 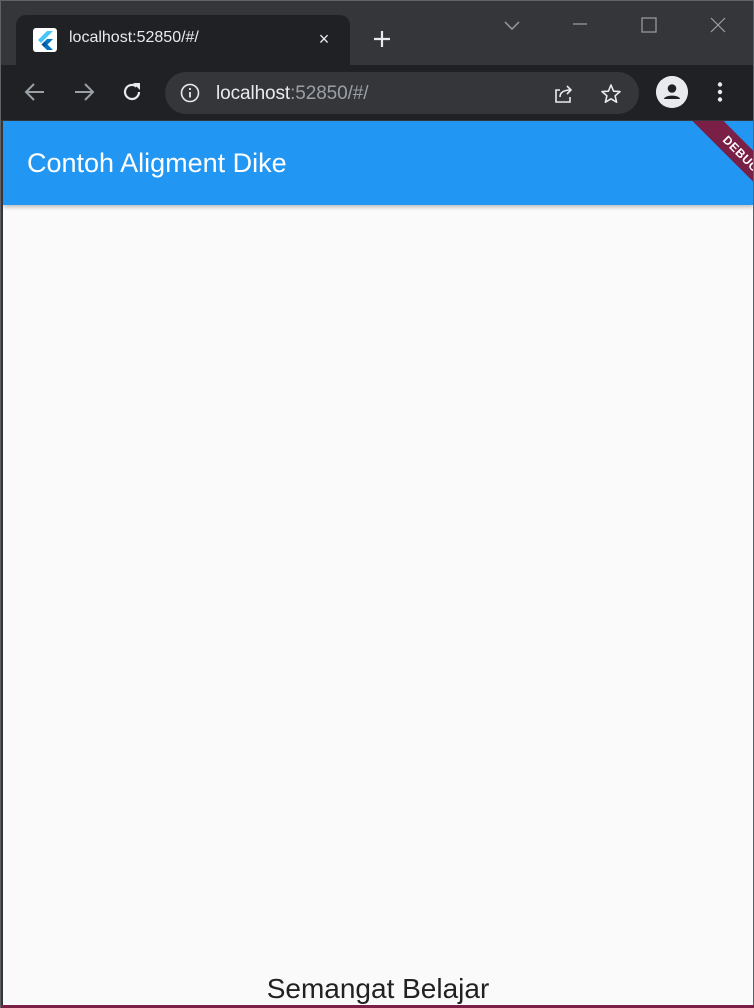 I want to click on debug-banner-container: DEBUG, so click(x=708, y=166).